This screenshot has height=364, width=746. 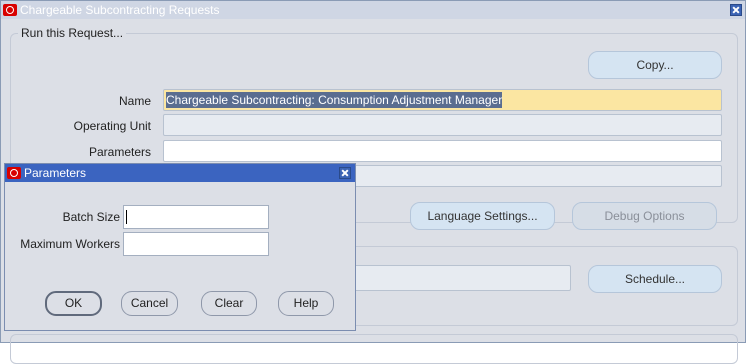 What do you see at coordinates (306, 303) in the screenshot?
I see `help-button: Help` at bounding box center [306, 303].